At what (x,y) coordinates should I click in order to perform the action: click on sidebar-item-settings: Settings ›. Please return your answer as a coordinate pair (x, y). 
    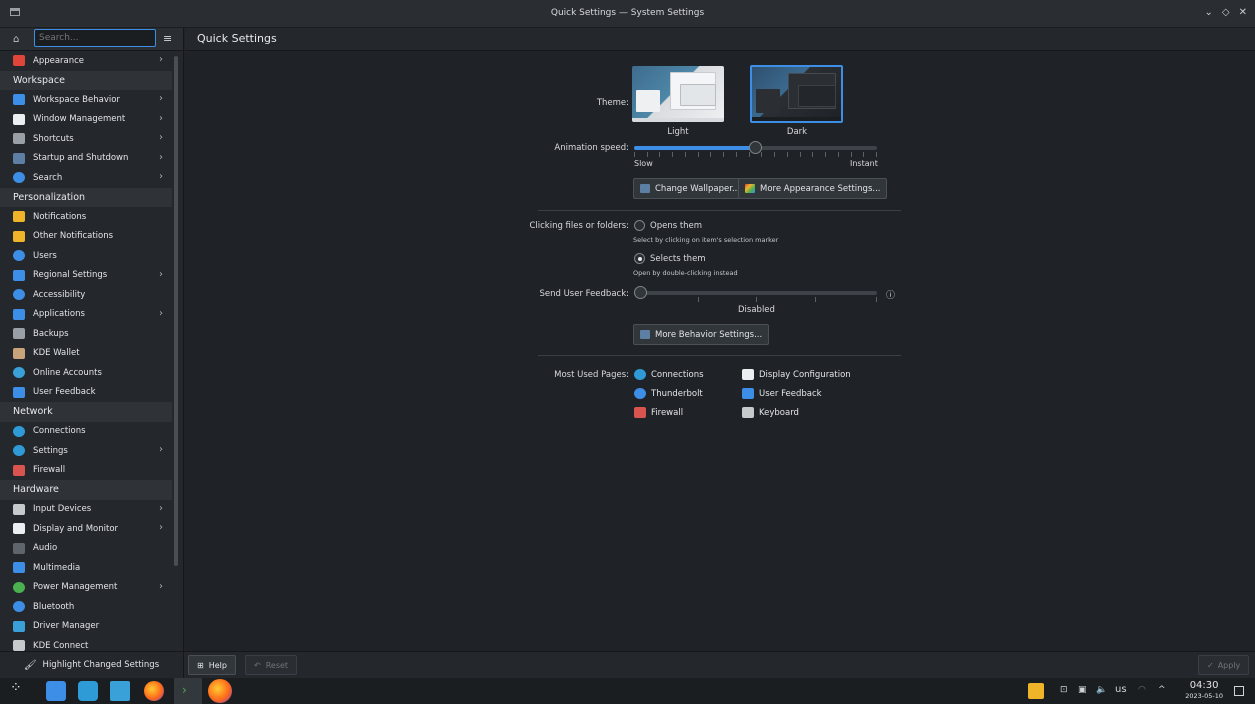
    Looking at the image, I should click on (86, 451).